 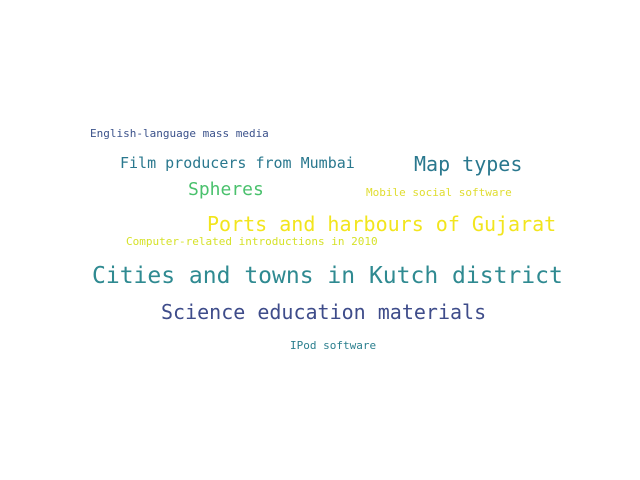 I want to click on word-cities-and-towns-in-kutch-district: Cities and towns in Kutch district, so click(x=327, y=276).